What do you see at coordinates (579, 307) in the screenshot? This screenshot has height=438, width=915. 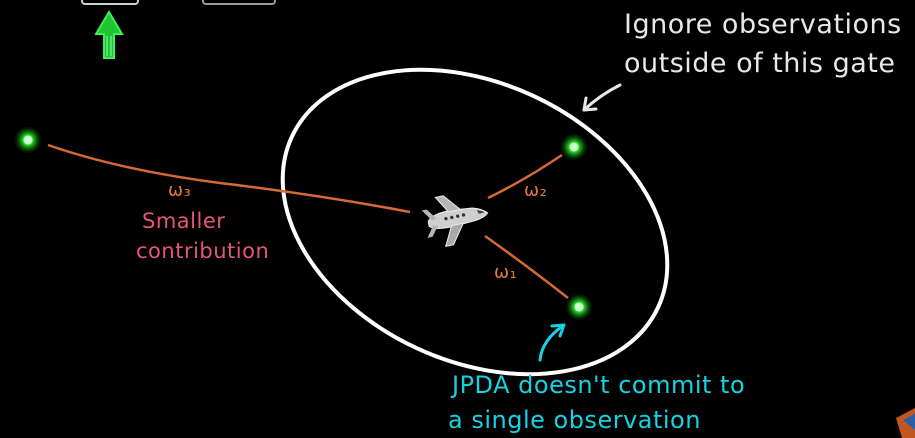 I see `observation-lower-right` at bounding box center [579, 307].